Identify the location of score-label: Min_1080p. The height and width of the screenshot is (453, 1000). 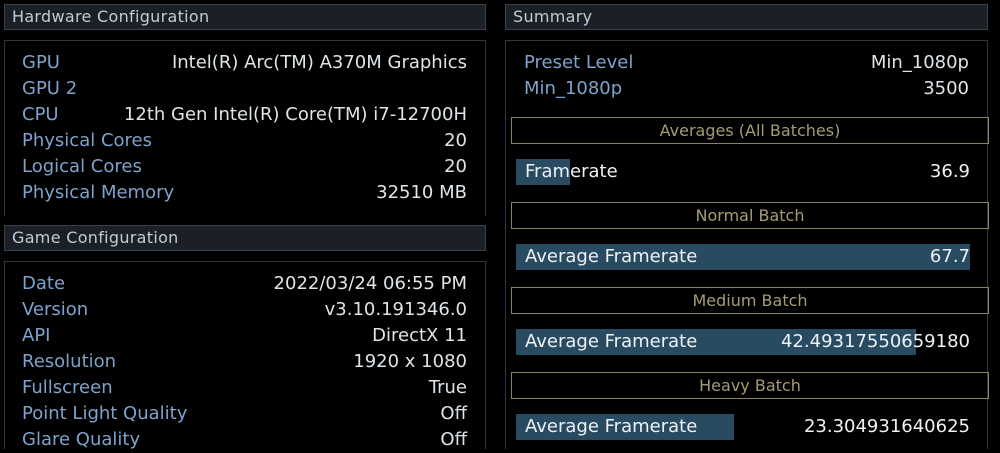
(573, 88).